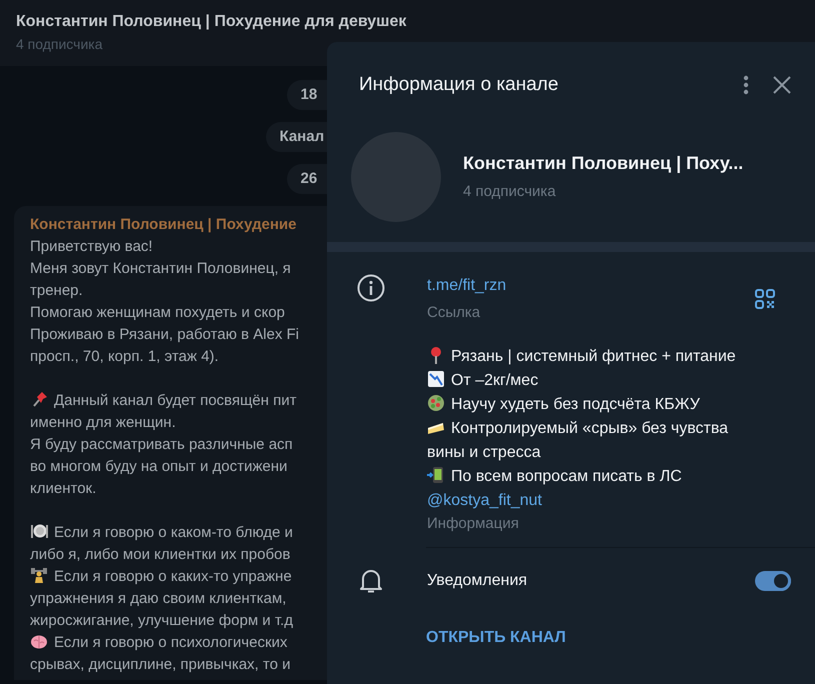 The width and height of the screenshot is (815, 684). Describe the element at coordinates (164, 225) in the screenshot. I see `message-author: Константин Половинец | Похудение` at that location.